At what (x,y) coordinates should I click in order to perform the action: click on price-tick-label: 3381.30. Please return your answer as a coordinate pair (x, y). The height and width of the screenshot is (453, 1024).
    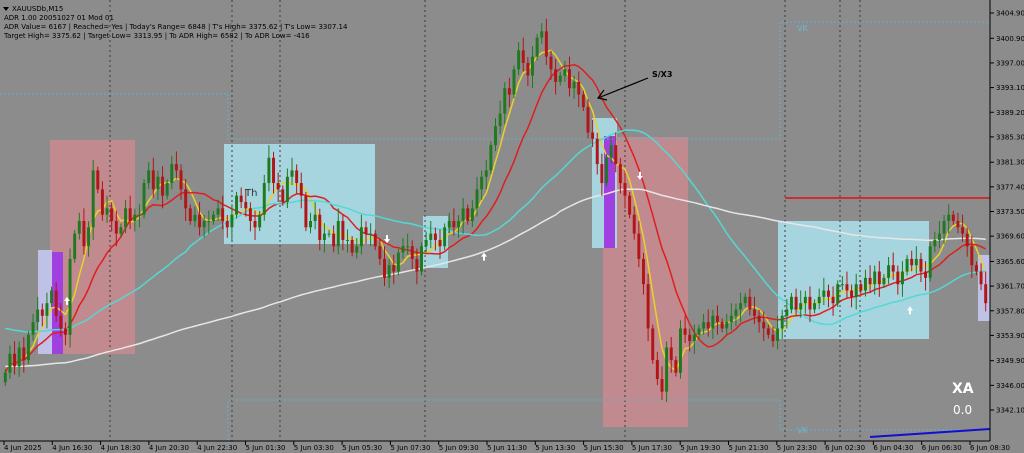
    Looking at the image, I should click on (1010, 163).